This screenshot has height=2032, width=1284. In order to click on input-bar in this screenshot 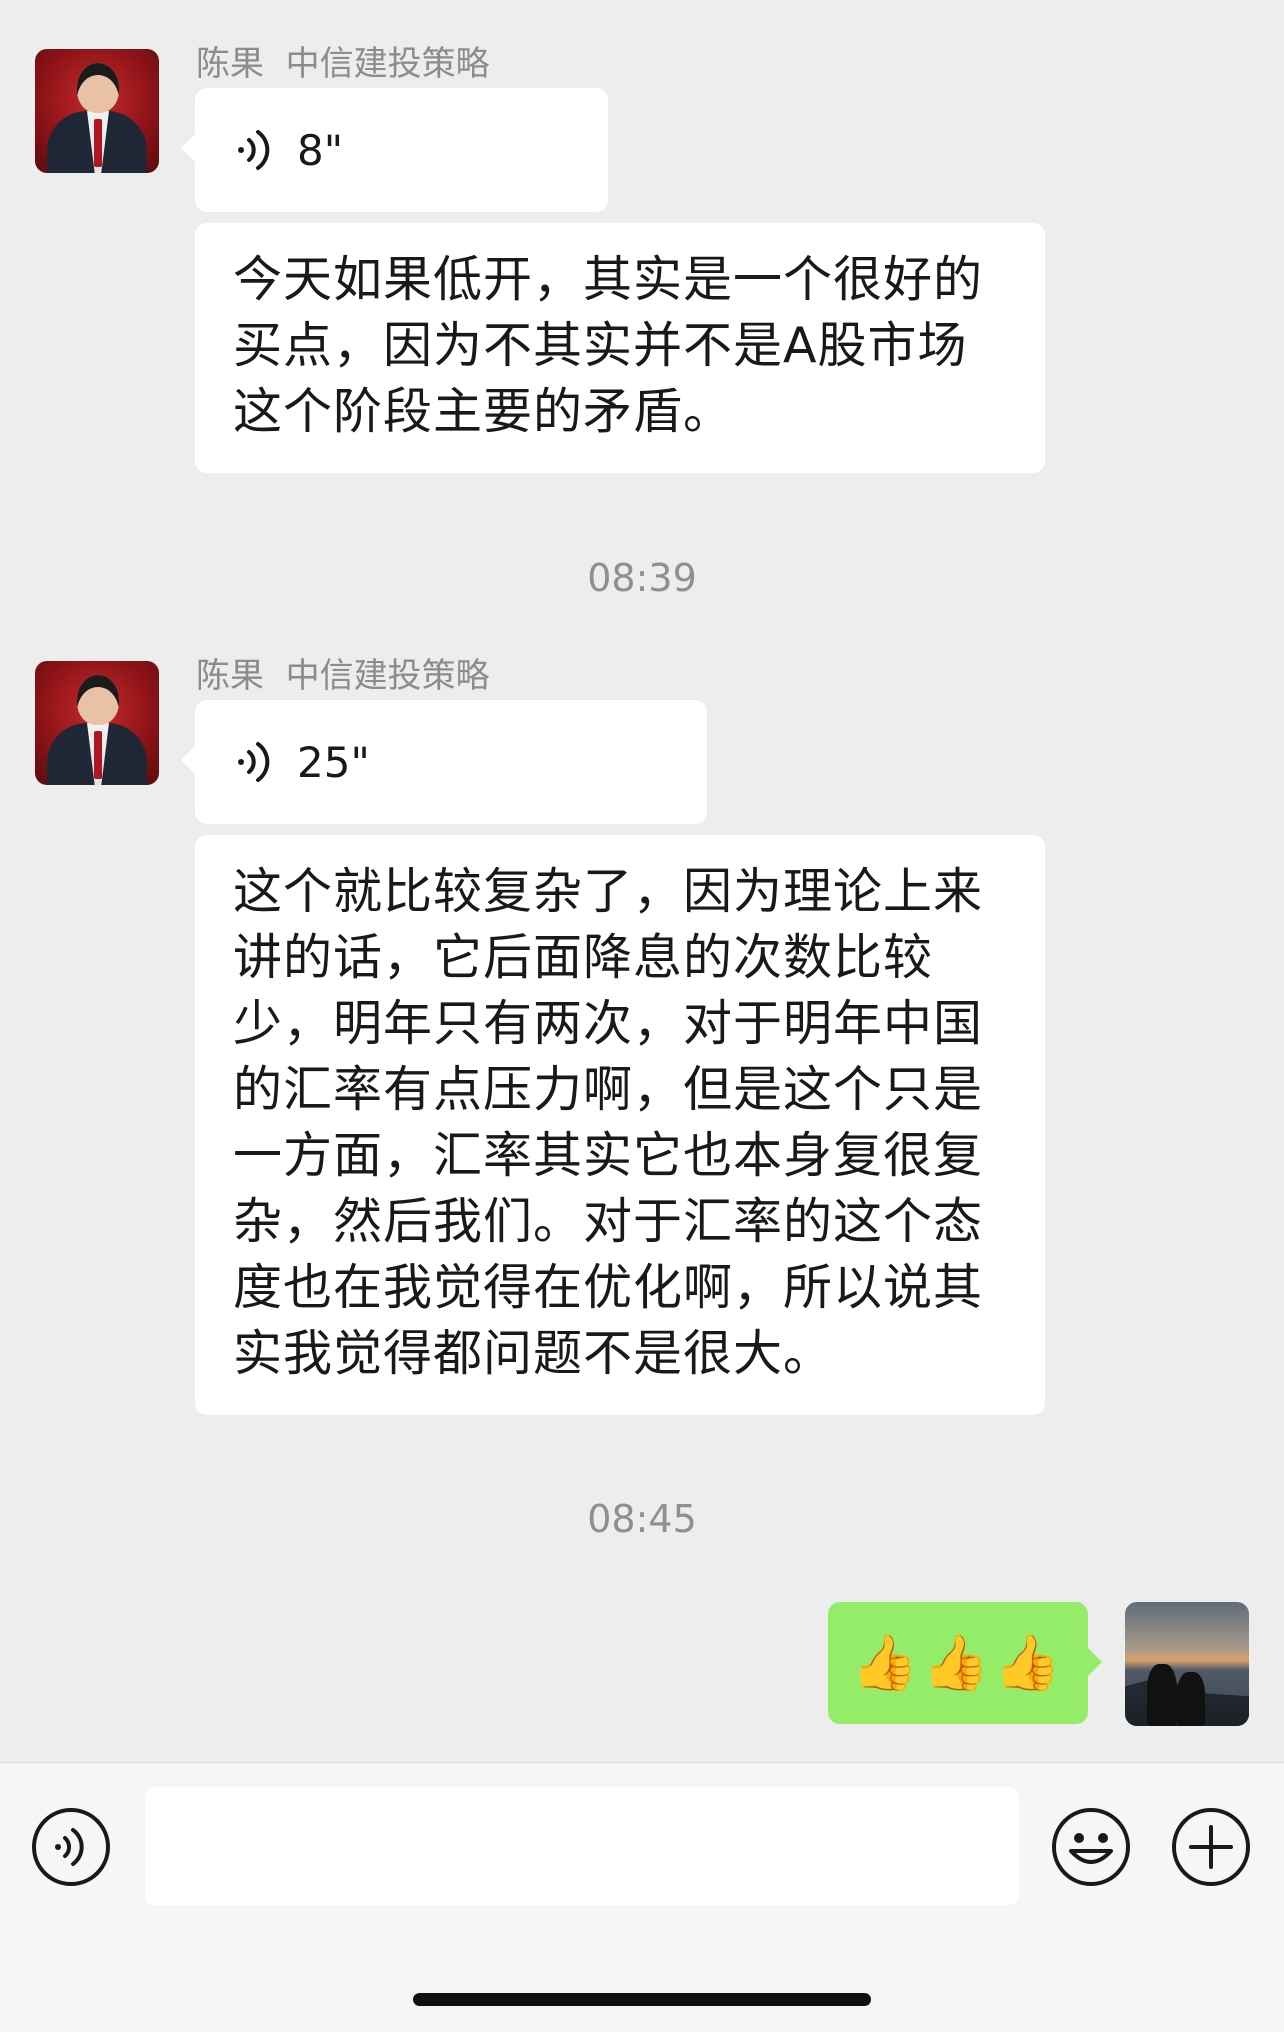, I will do `click(642, 1897)`.